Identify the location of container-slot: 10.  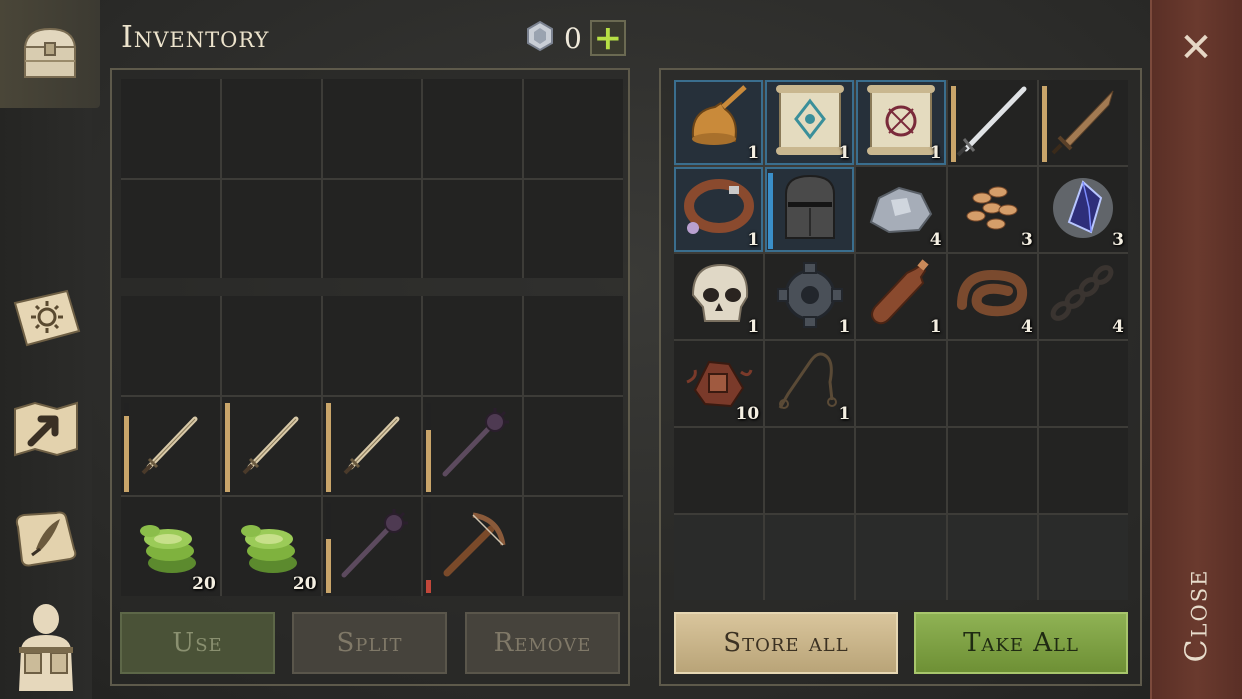
(719, 383).